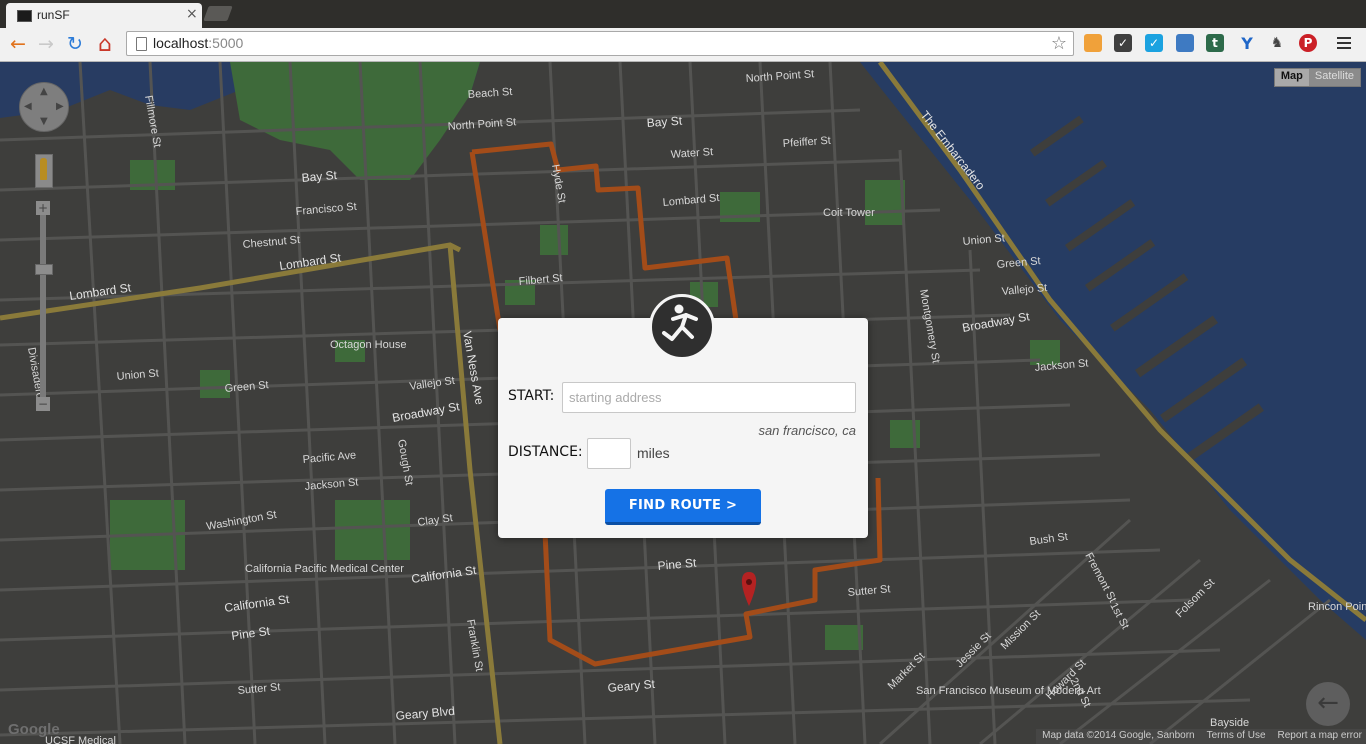  Describe the element at coordinates (1320, 737) in the screenshot. I see `report-map-error-link: Report a map error` at that location.